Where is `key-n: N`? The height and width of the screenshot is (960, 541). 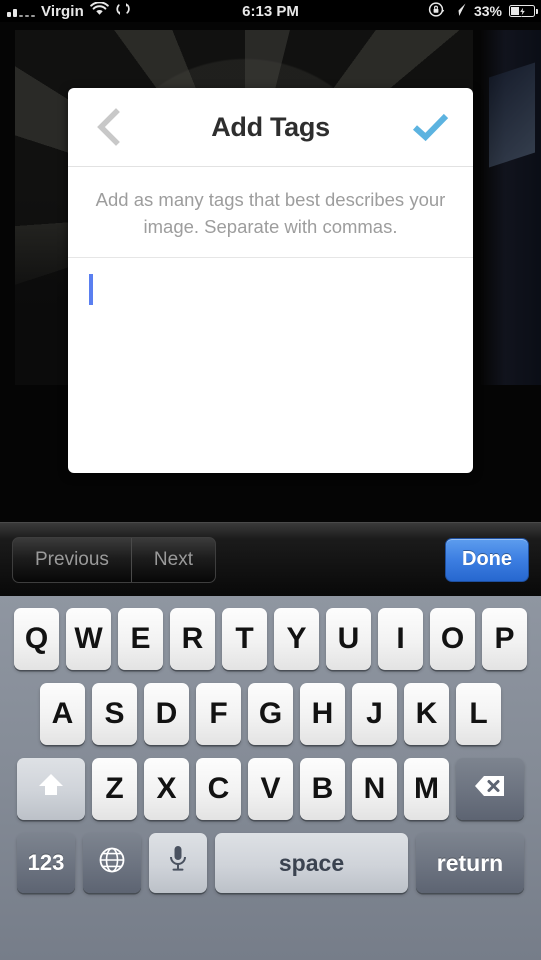
key-n: N is located at coordinates (374, 789).